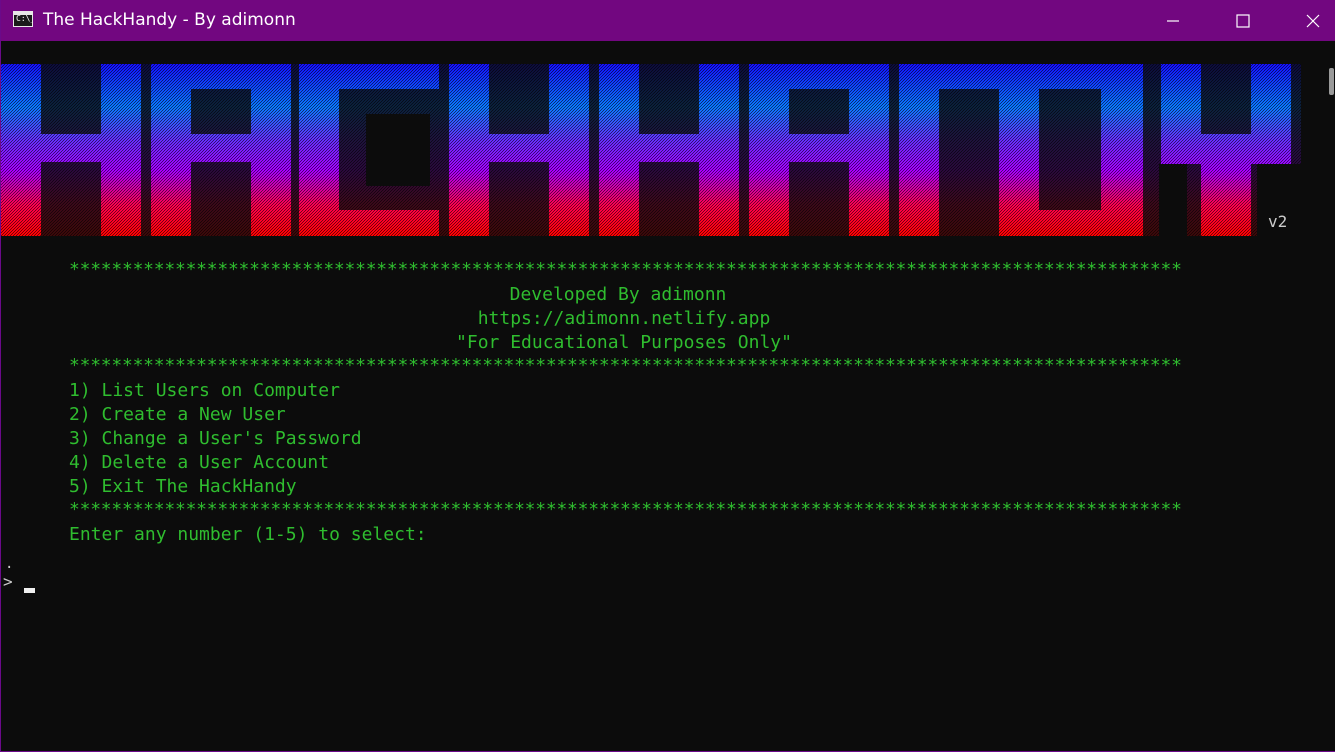  Describe the element at coordinates (204, 390) in the screenshot. I see `menu-item-1: 1) List Users on Computer` at that location.